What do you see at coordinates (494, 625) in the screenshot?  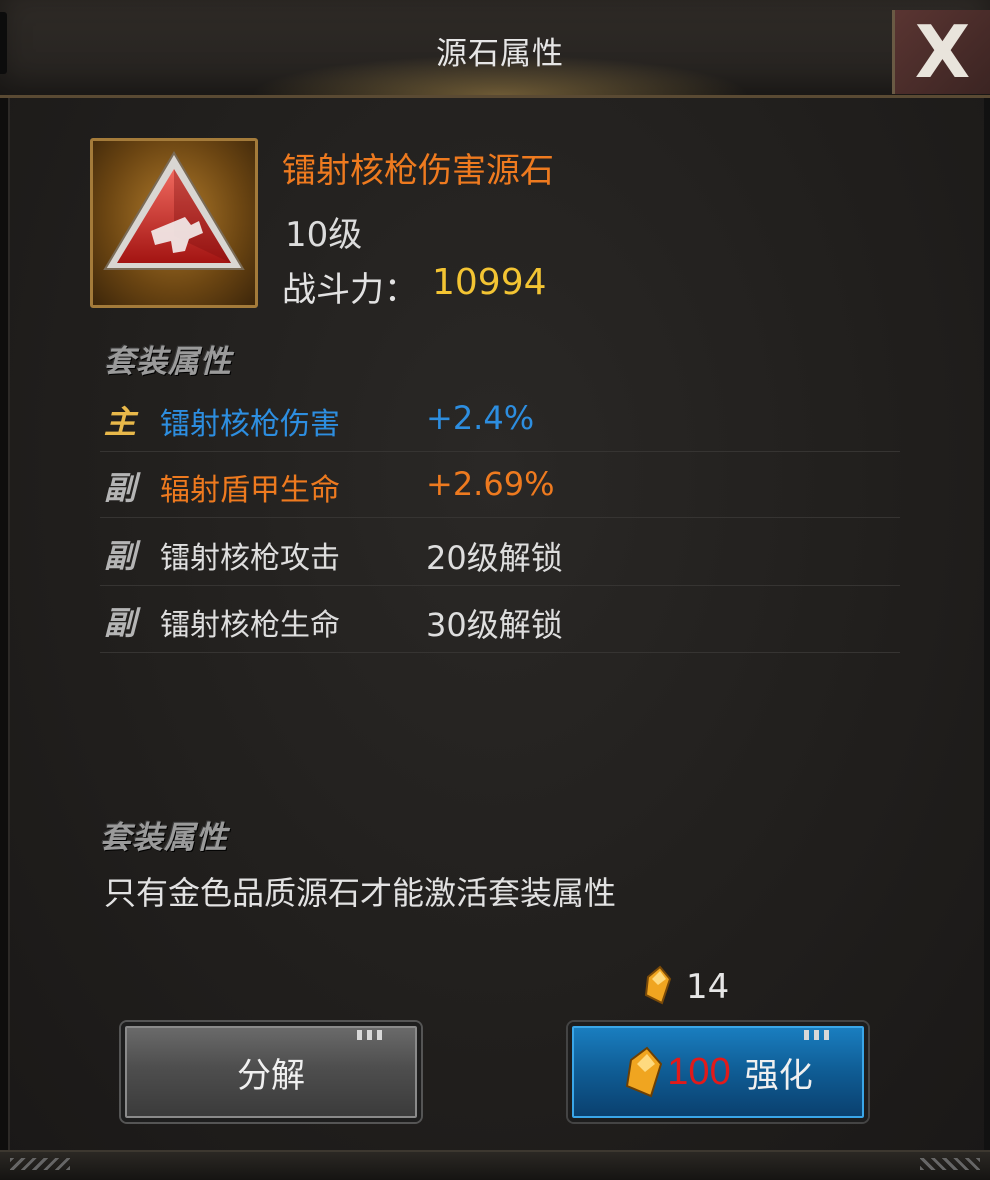 I see `attribute-unlock-requirement: 30级解锁` at bounding box center [494, 625].